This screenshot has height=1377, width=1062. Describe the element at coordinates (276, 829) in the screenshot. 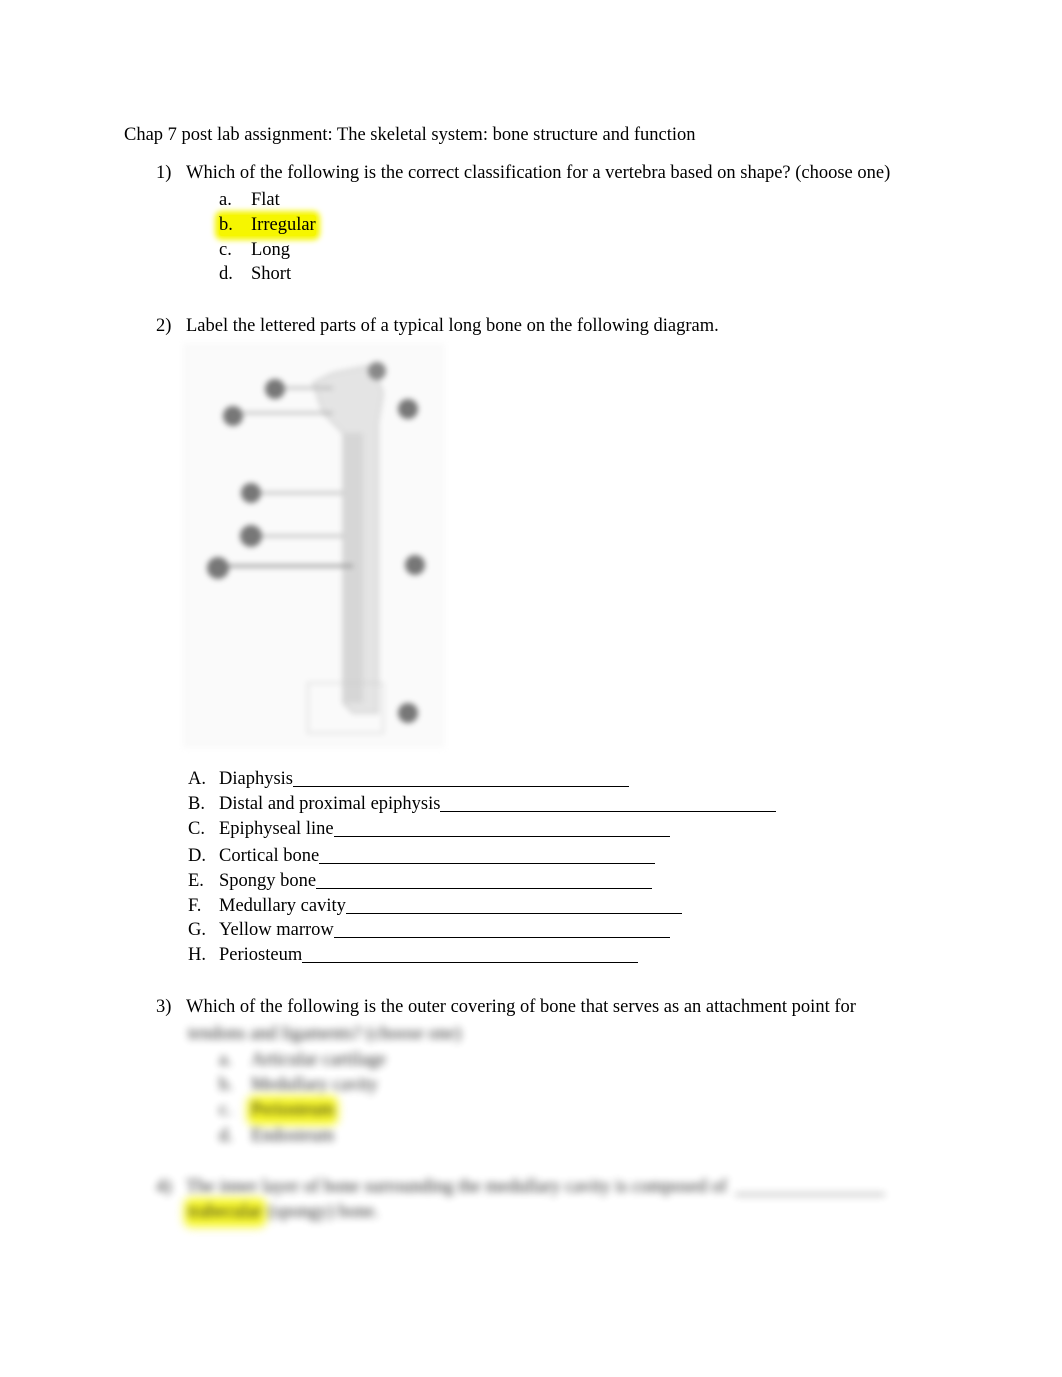

I see `label-text: Epiphyseal line` at that location.